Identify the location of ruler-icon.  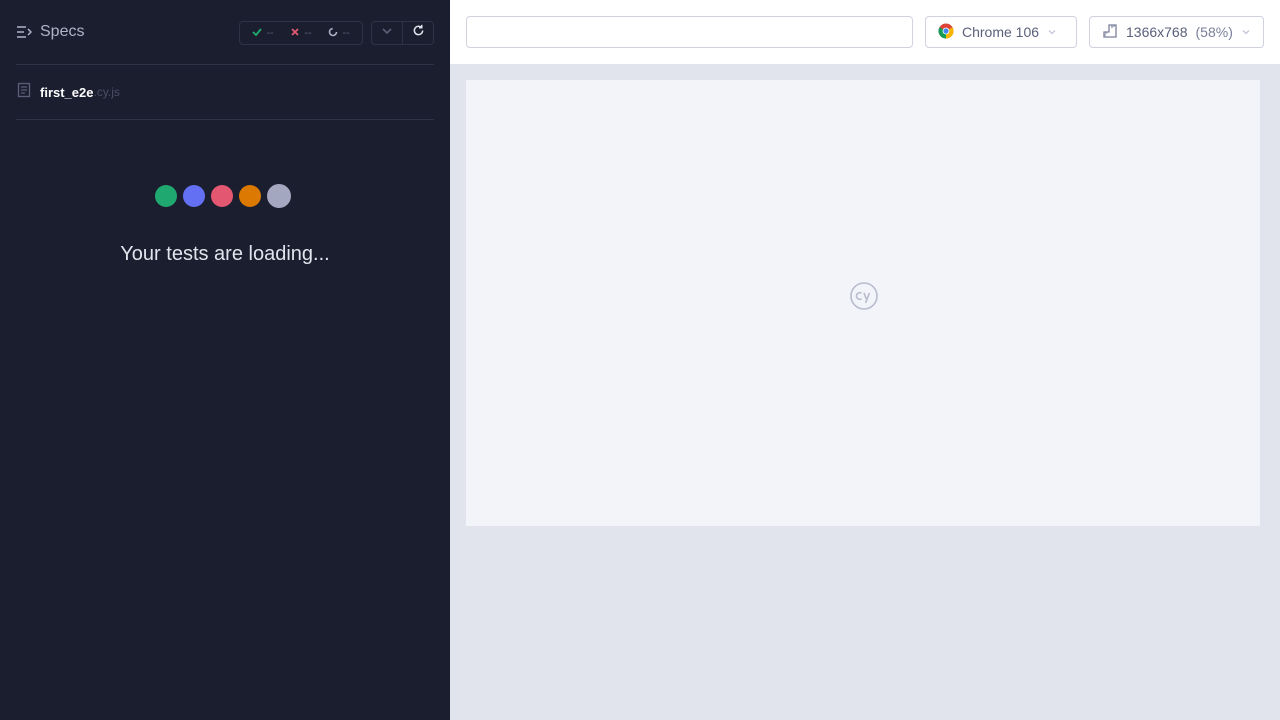
(1110, 32).